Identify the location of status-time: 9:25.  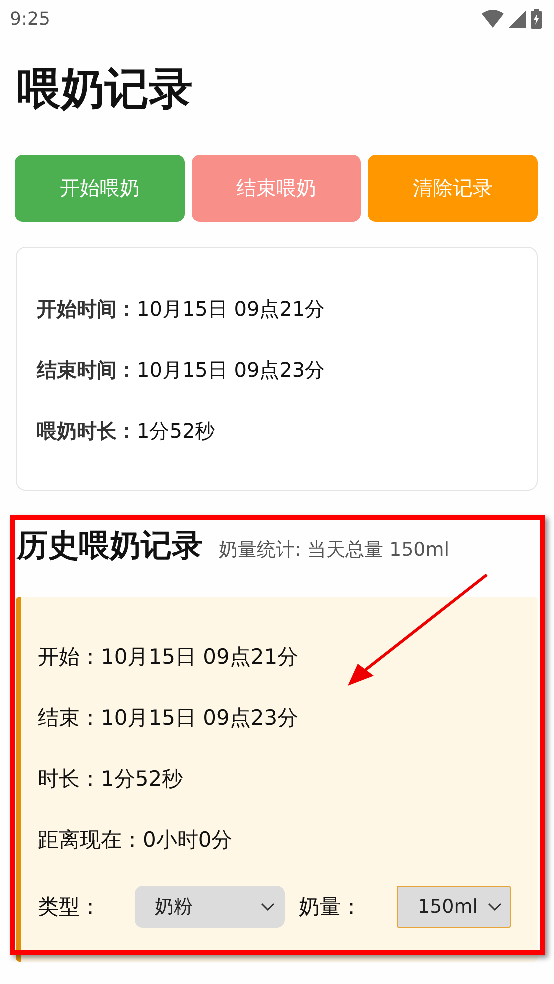
(30, 19).